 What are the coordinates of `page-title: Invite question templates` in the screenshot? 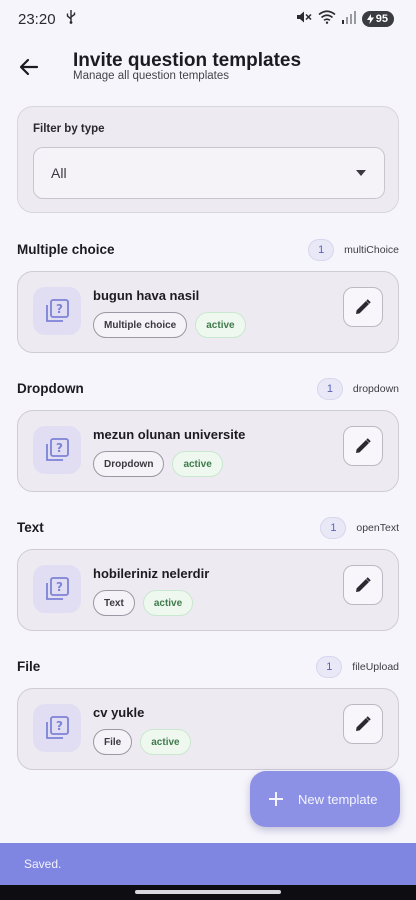 It's located at (187, 60).